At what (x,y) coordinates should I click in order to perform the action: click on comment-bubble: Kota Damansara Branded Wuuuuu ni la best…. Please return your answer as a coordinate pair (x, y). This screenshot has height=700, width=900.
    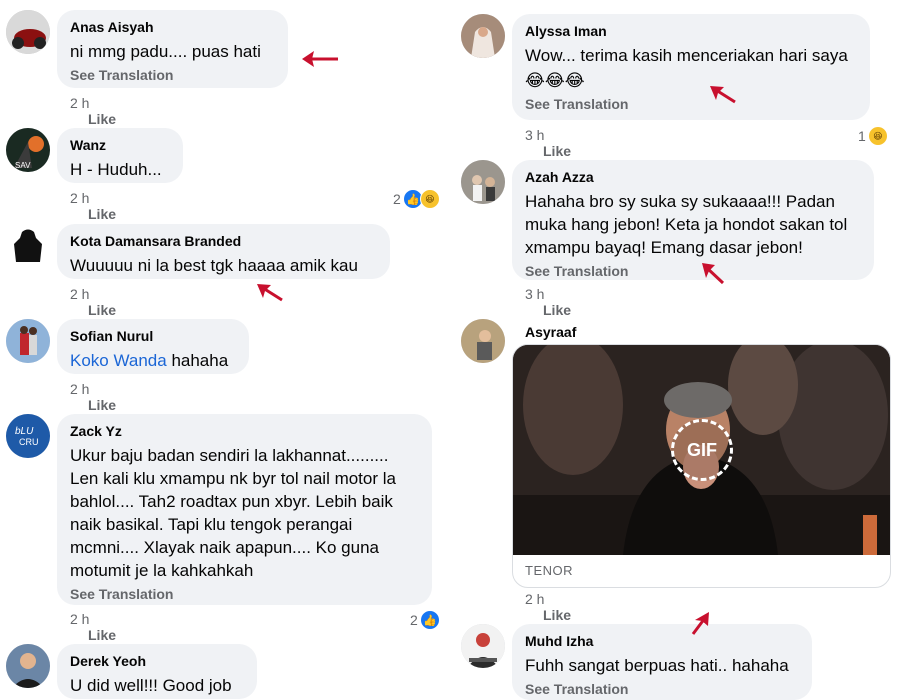
    Looking at the image, I should click on (223, 251).